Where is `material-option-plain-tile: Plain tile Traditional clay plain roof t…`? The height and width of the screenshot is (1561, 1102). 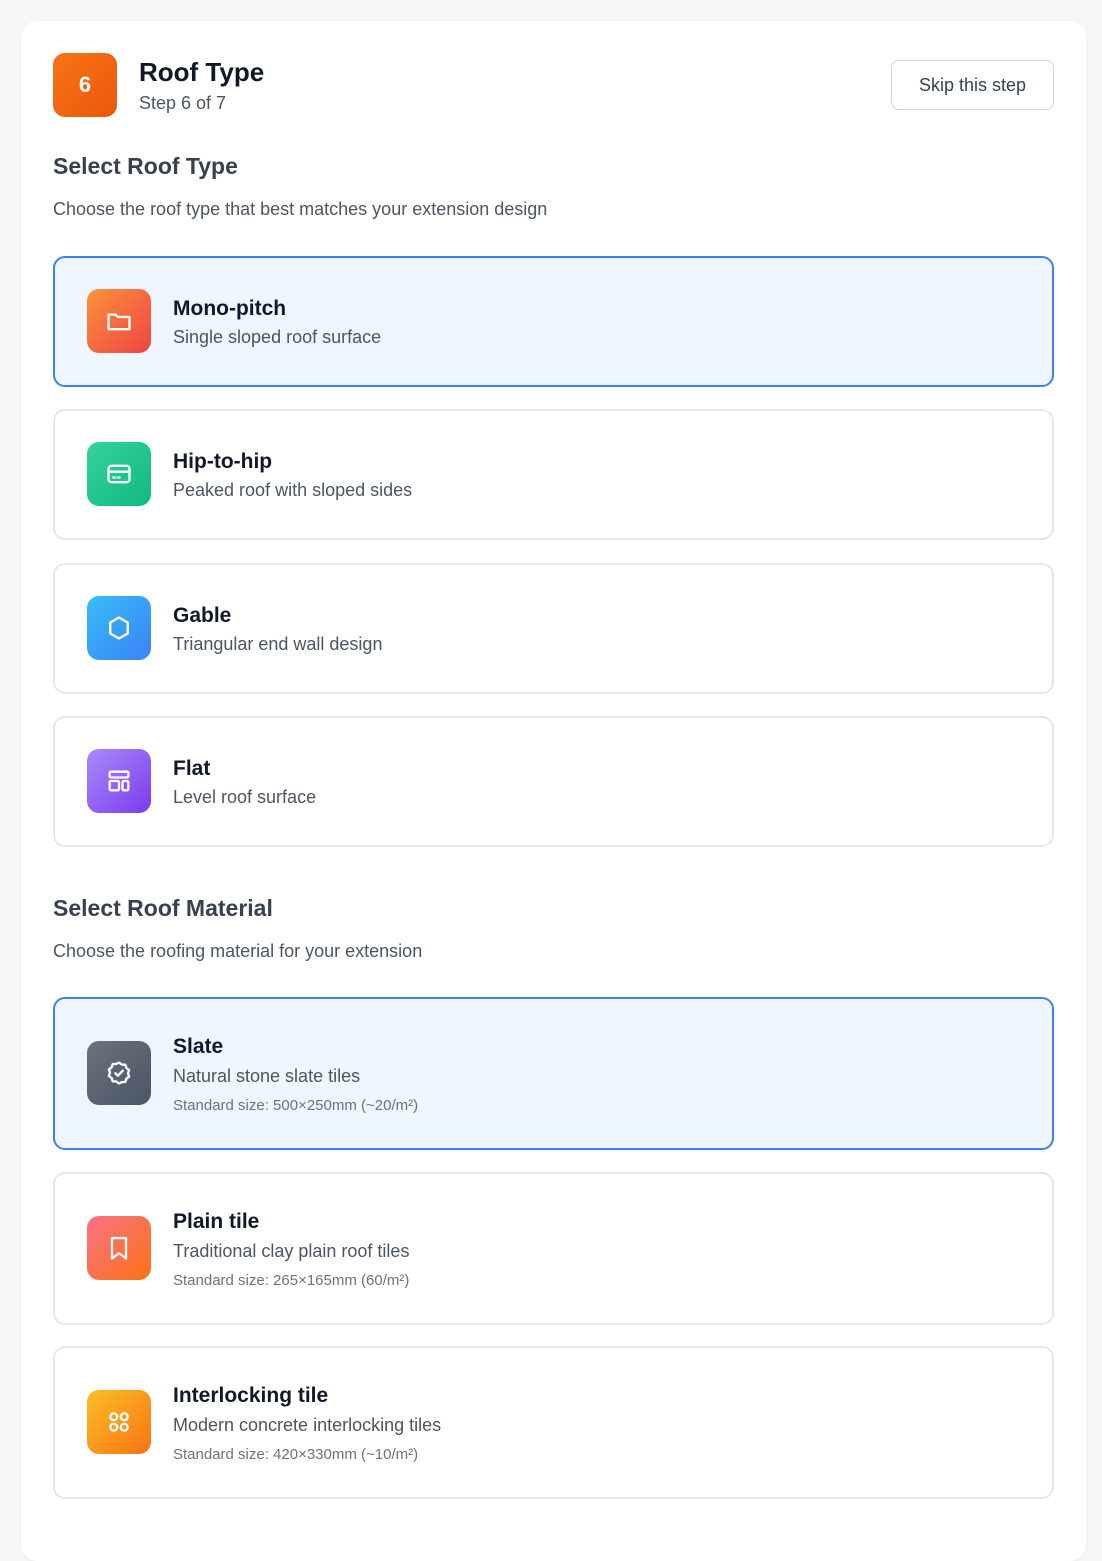 material-option-plain-tile: Plain tile Traditional clay plain roof t… is located at coordinates (553, 1248).